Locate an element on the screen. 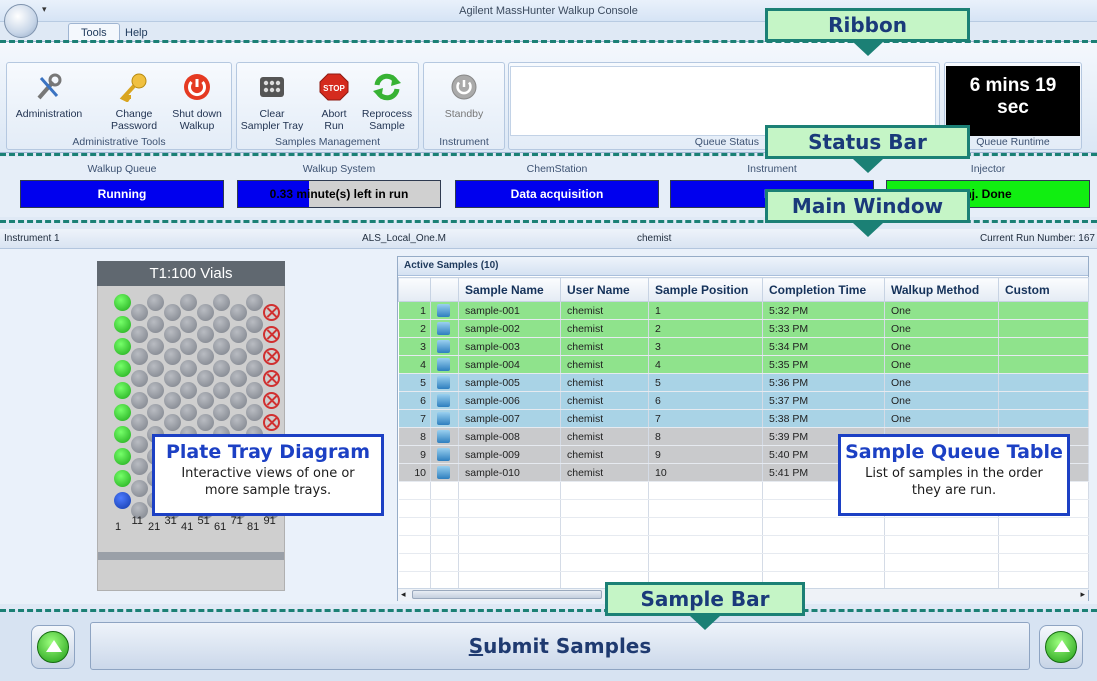  table-row: 1 sample-001 chemist 1 5:32 PM One is located at coordinates (743, 310).